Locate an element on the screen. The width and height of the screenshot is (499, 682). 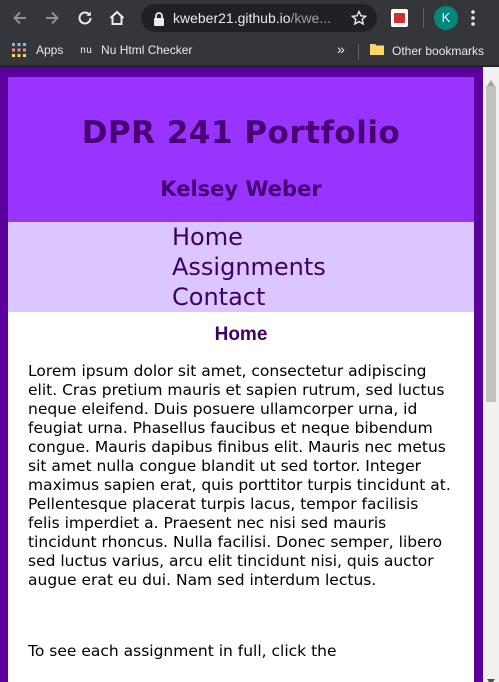
bookmark-apps: Apps is located at coordinates (37, 50).